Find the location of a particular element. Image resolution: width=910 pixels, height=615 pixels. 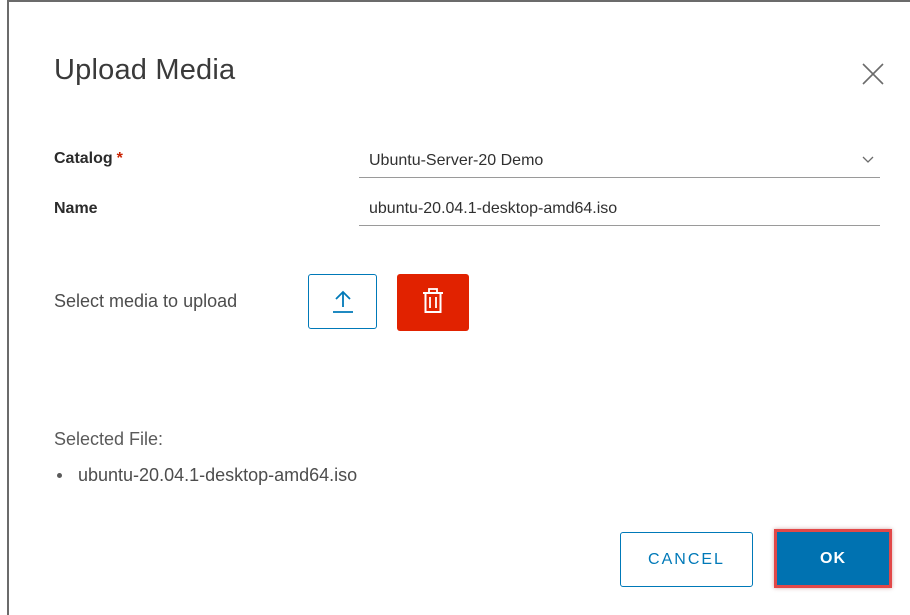

delete-button is located at coordinates (433, 302).